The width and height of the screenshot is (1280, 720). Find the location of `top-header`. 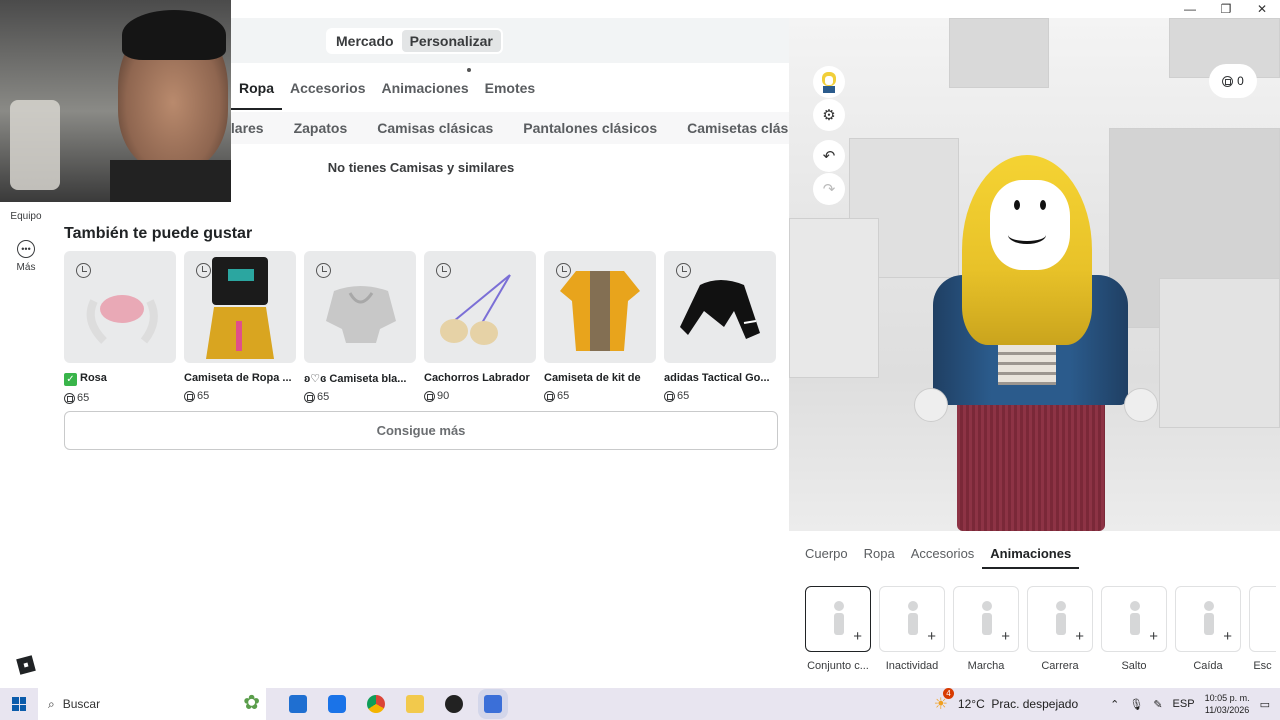

top-header is located at coordinates (510, 40).